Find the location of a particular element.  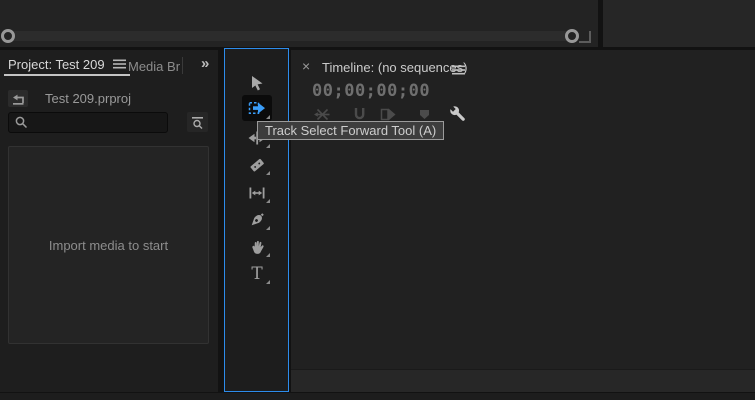

selection-tool-icon is located at coordinates (256, 82).